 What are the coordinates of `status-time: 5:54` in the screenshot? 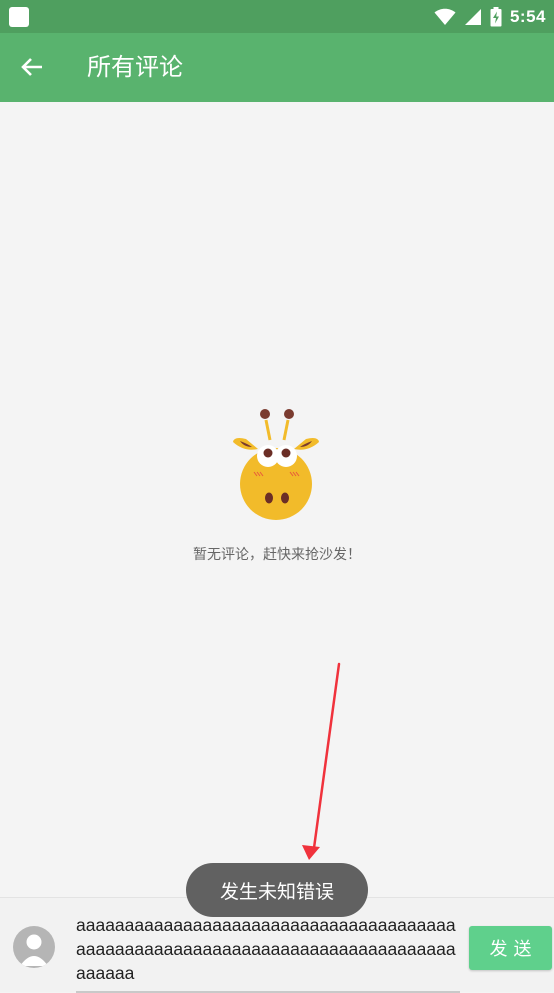 It's located at (527, 16).